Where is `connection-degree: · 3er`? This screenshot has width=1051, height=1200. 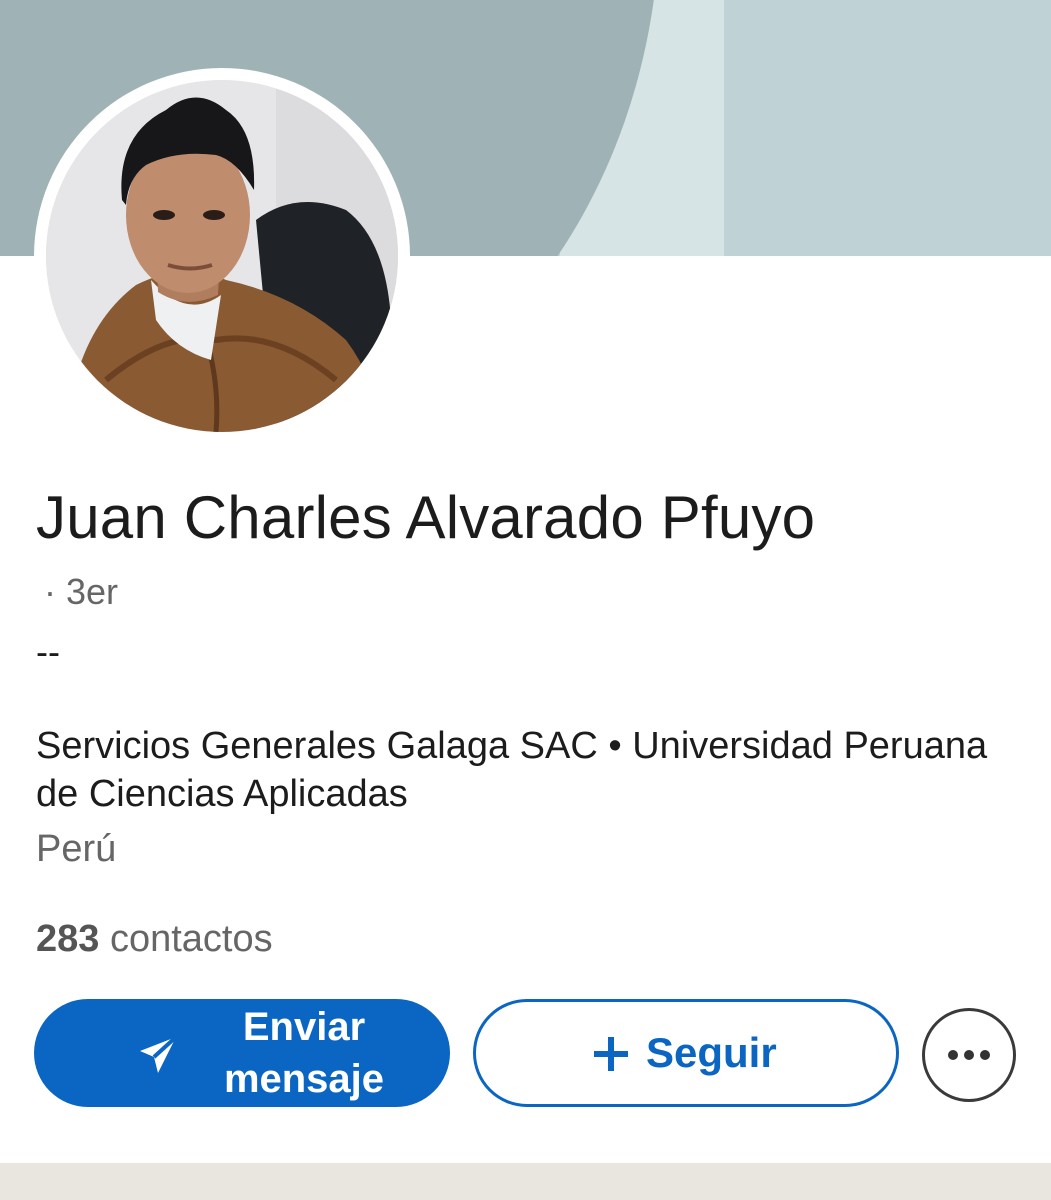
connection-degree: · 3er is located at coordinates (81, 591).